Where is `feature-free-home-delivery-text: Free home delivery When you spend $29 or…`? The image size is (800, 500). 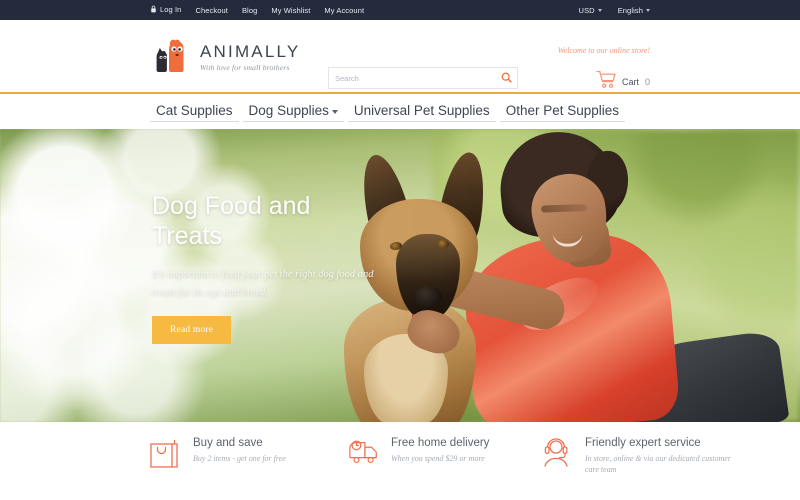
feature-free-home-delivery-text: Free home delivery When you spend $29 or… is located at coordinates (466, 450).